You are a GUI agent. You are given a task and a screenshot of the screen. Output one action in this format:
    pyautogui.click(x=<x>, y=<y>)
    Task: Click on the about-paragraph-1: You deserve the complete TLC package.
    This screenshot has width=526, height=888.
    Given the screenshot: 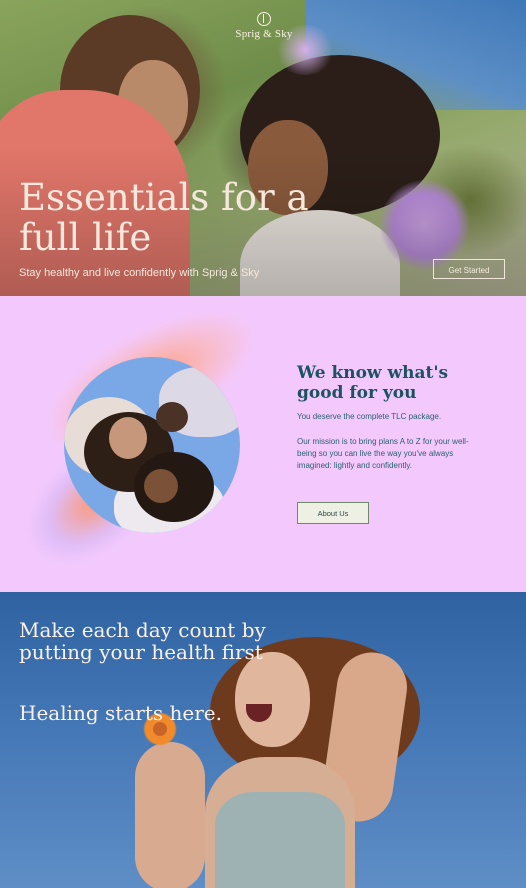 What is the action you would take?
    pyautogui.click(x=369, y=416)
    